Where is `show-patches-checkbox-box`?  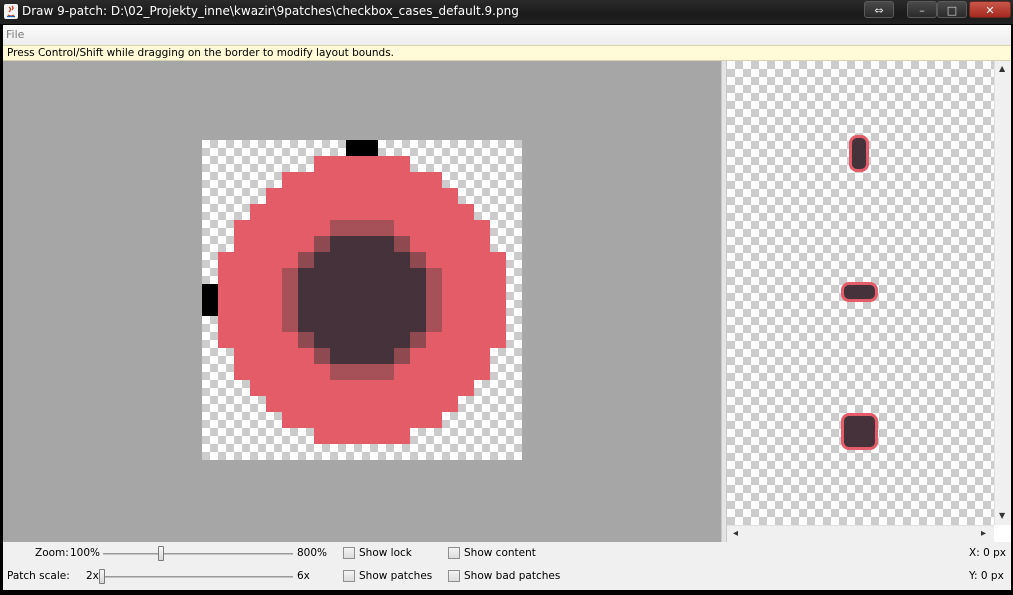
show-patches-checkbox-box is located at coordinates (349, 576).